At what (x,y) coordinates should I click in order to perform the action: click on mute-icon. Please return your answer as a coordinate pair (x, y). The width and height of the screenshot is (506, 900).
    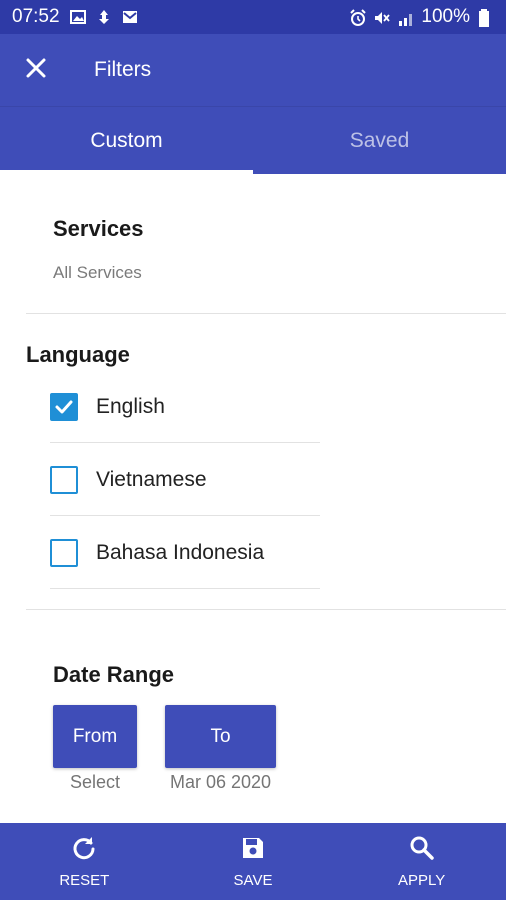
    Looking at the image, I should click on (382, 17).